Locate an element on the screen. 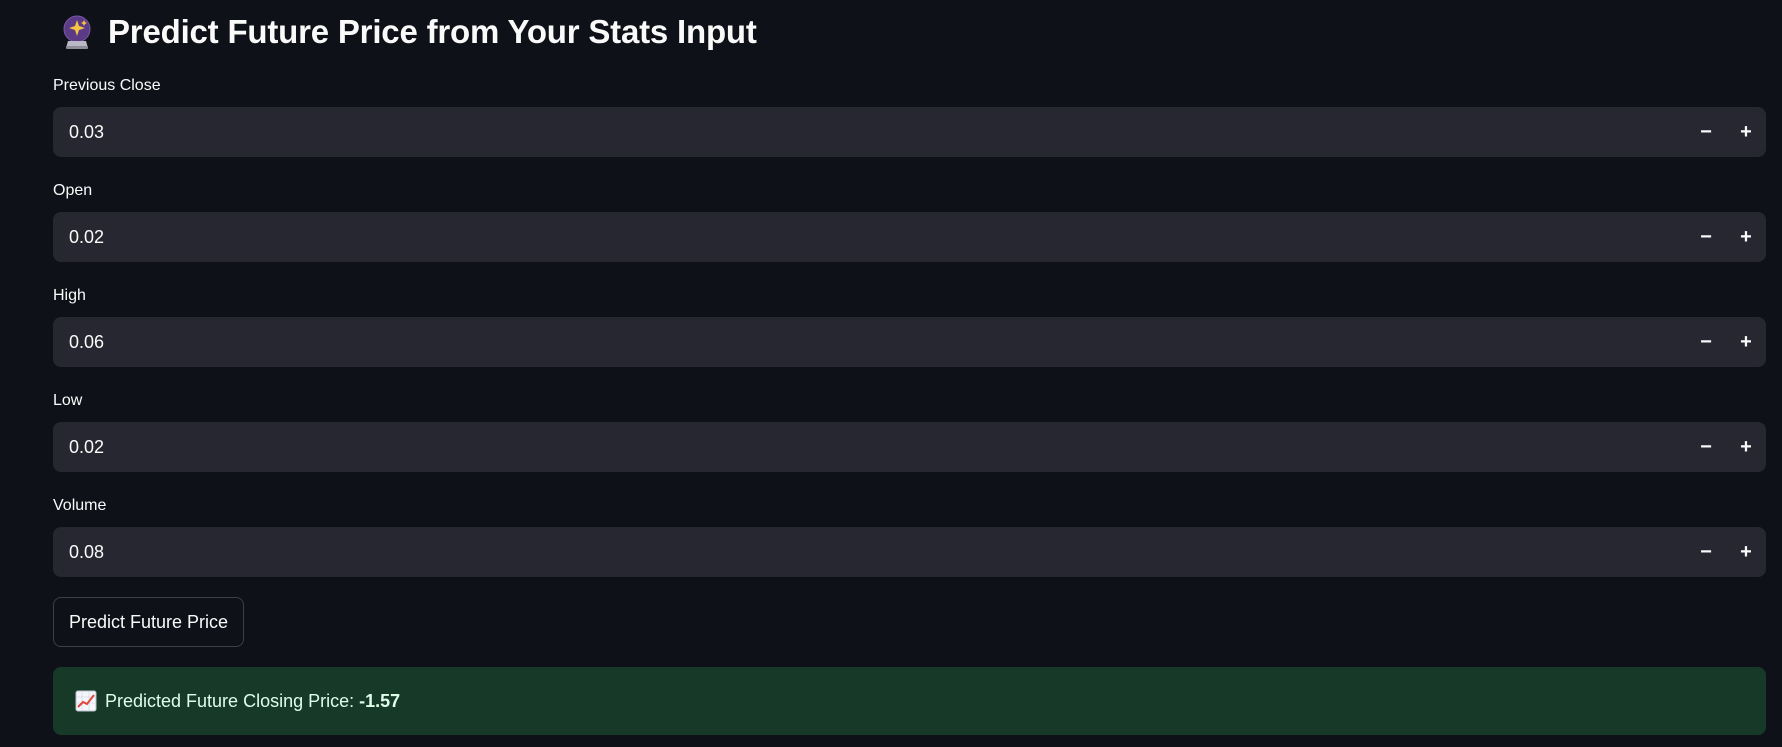  high-input: 0.06 − + is located at coordinates (909, 342).